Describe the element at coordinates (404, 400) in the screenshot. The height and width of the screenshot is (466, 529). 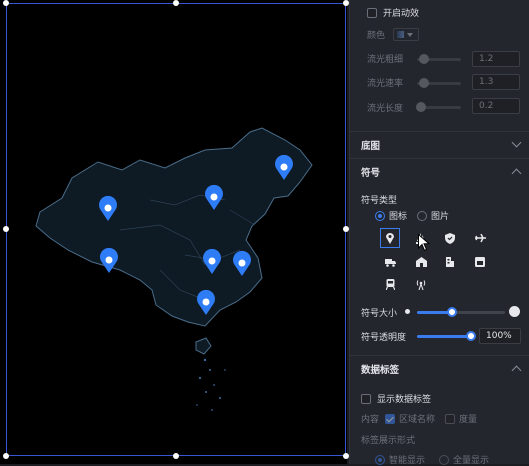
I see `show-data-label-text: 显示数据标签` at that location.